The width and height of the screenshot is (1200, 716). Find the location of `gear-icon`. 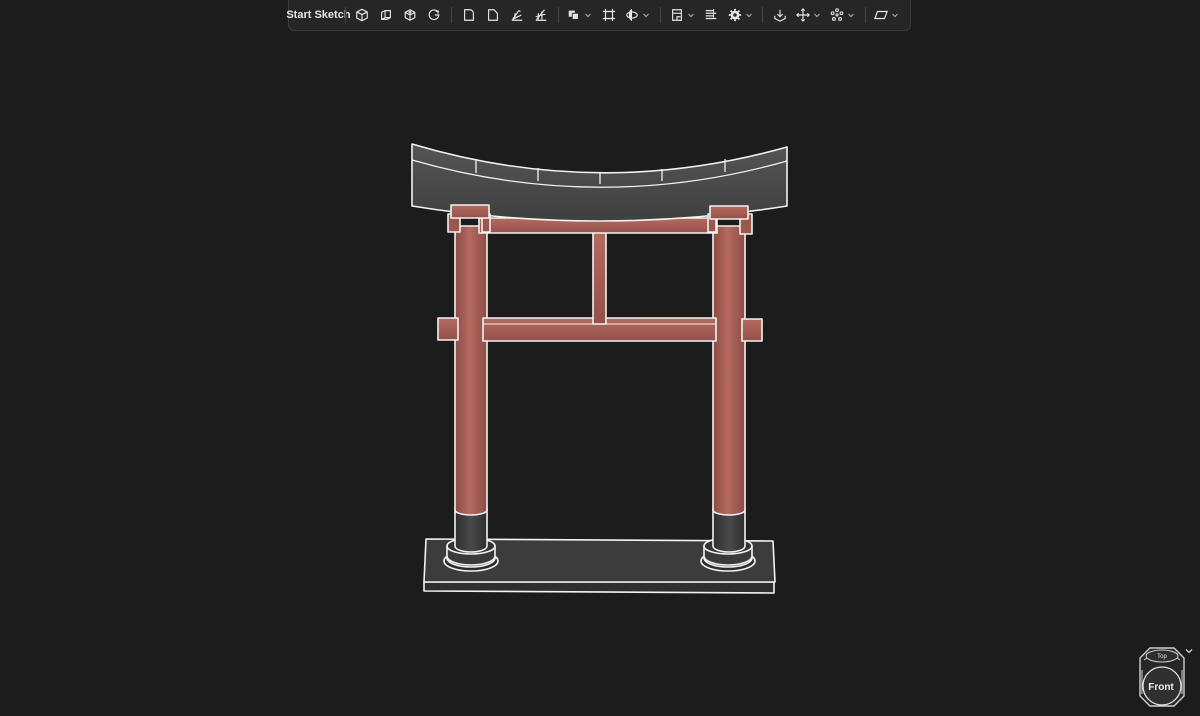

gear-icon is located at coordinates (734, 15).